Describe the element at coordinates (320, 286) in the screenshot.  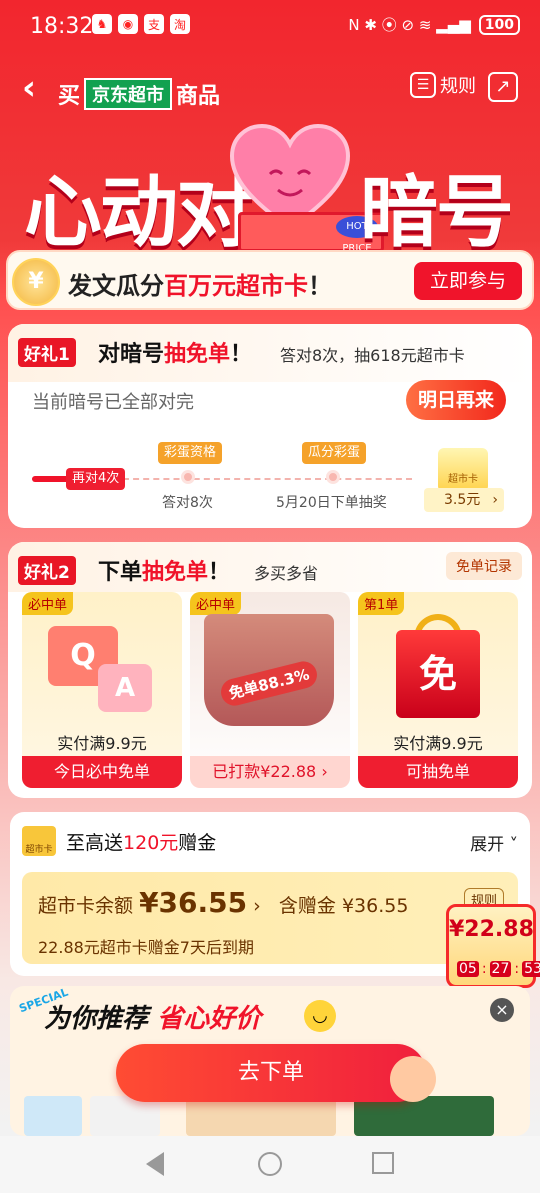
I see `join-text-suffix: ！` at that location.